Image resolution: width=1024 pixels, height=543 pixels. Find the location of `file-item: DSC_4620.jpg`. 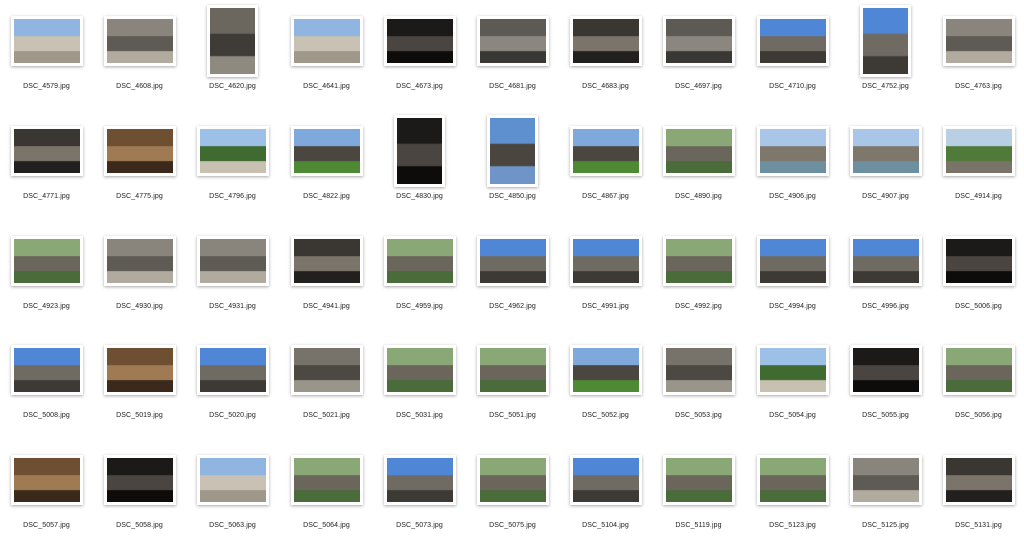

file-item: DSC_4620.jpg is located at coordinates (232, 54).